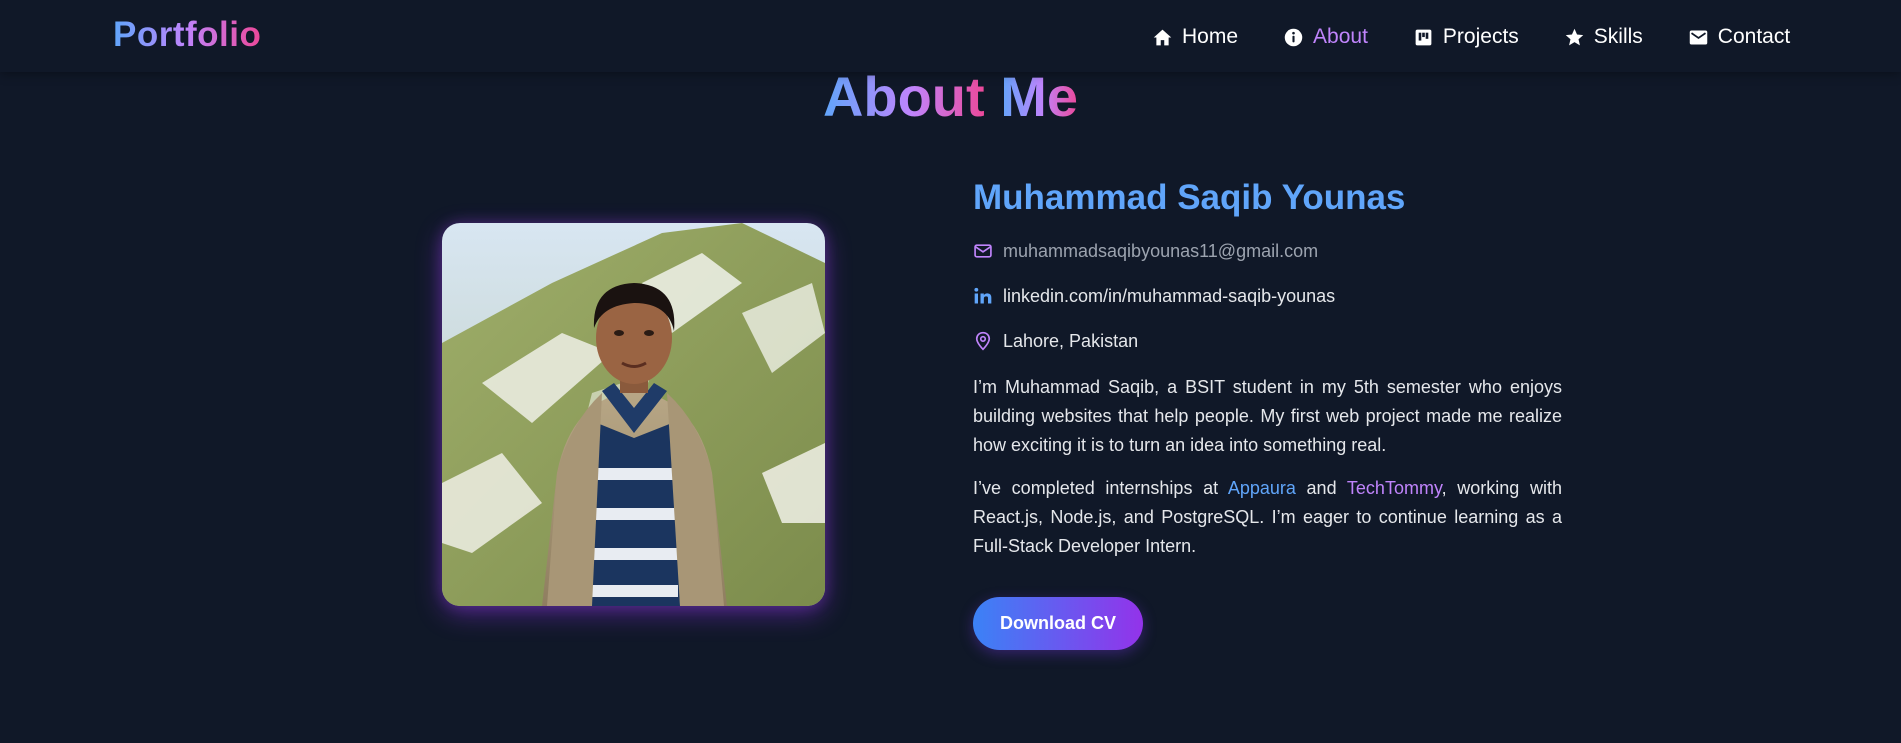 The height and width of the screenshot is (743, 1901). What do you see at coordinates (1394, 488) in the screenshot?
I see `company-link-techtommy: TechTommy` at bounding box center [1394, 488].